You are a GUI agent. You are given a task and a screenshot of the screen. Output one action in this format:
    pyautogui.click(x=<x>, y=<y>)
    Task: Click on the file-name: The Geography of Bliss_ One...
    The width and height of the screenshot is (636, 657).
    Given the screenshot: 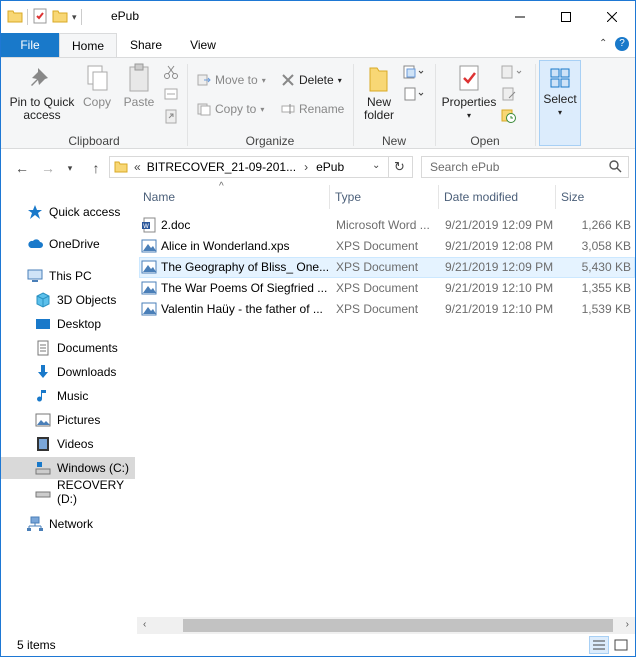 What is the action you would take?
    pyautogui.click(x=245, y=267)
    